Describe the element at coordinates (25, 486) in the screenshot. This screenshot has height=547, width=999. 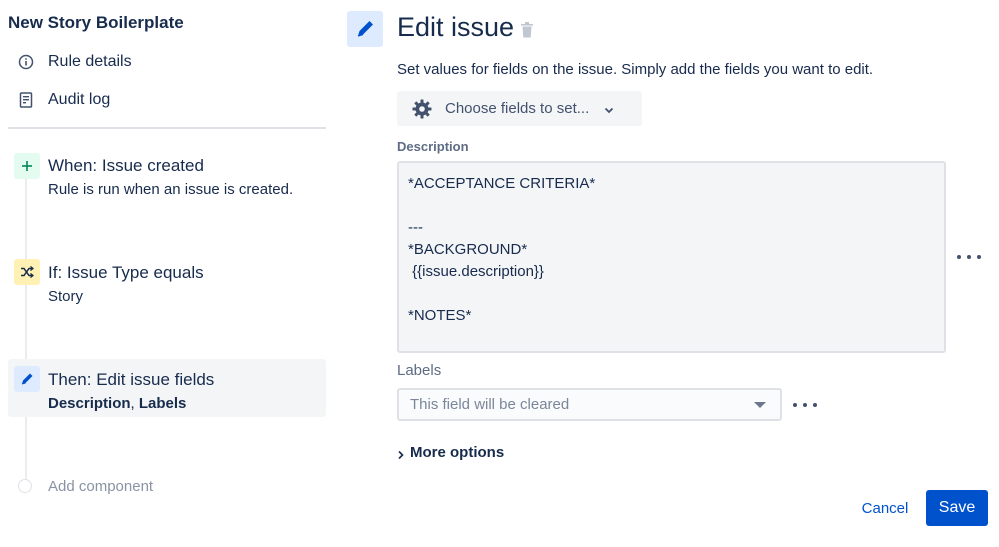
I see `add-circle-icon` at that location.